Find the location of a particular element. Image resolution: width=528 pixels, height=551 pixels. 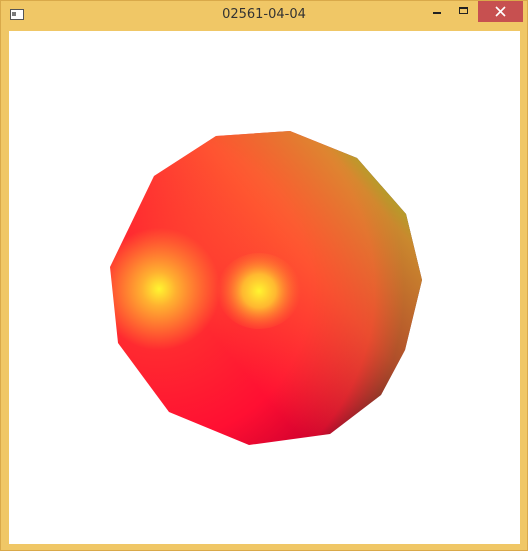

minimize-button is located at coordinates (436, 11).